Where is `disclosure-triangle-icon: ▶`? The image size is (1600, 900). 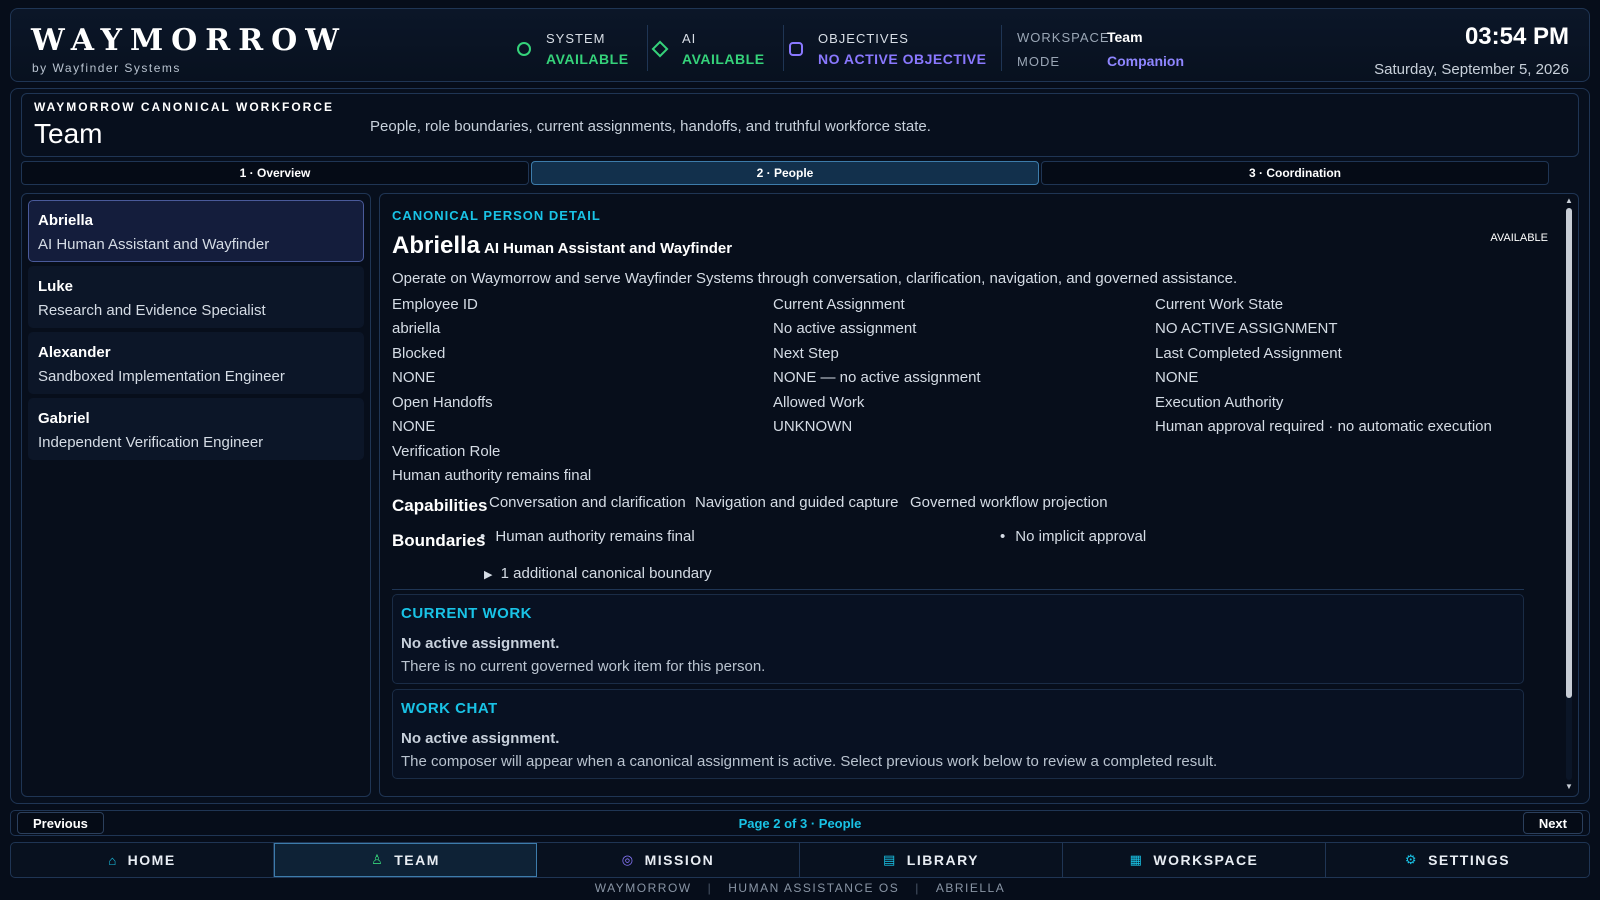 disclosure-triangle-icon: ▶ is located at coordinates (488, 575).